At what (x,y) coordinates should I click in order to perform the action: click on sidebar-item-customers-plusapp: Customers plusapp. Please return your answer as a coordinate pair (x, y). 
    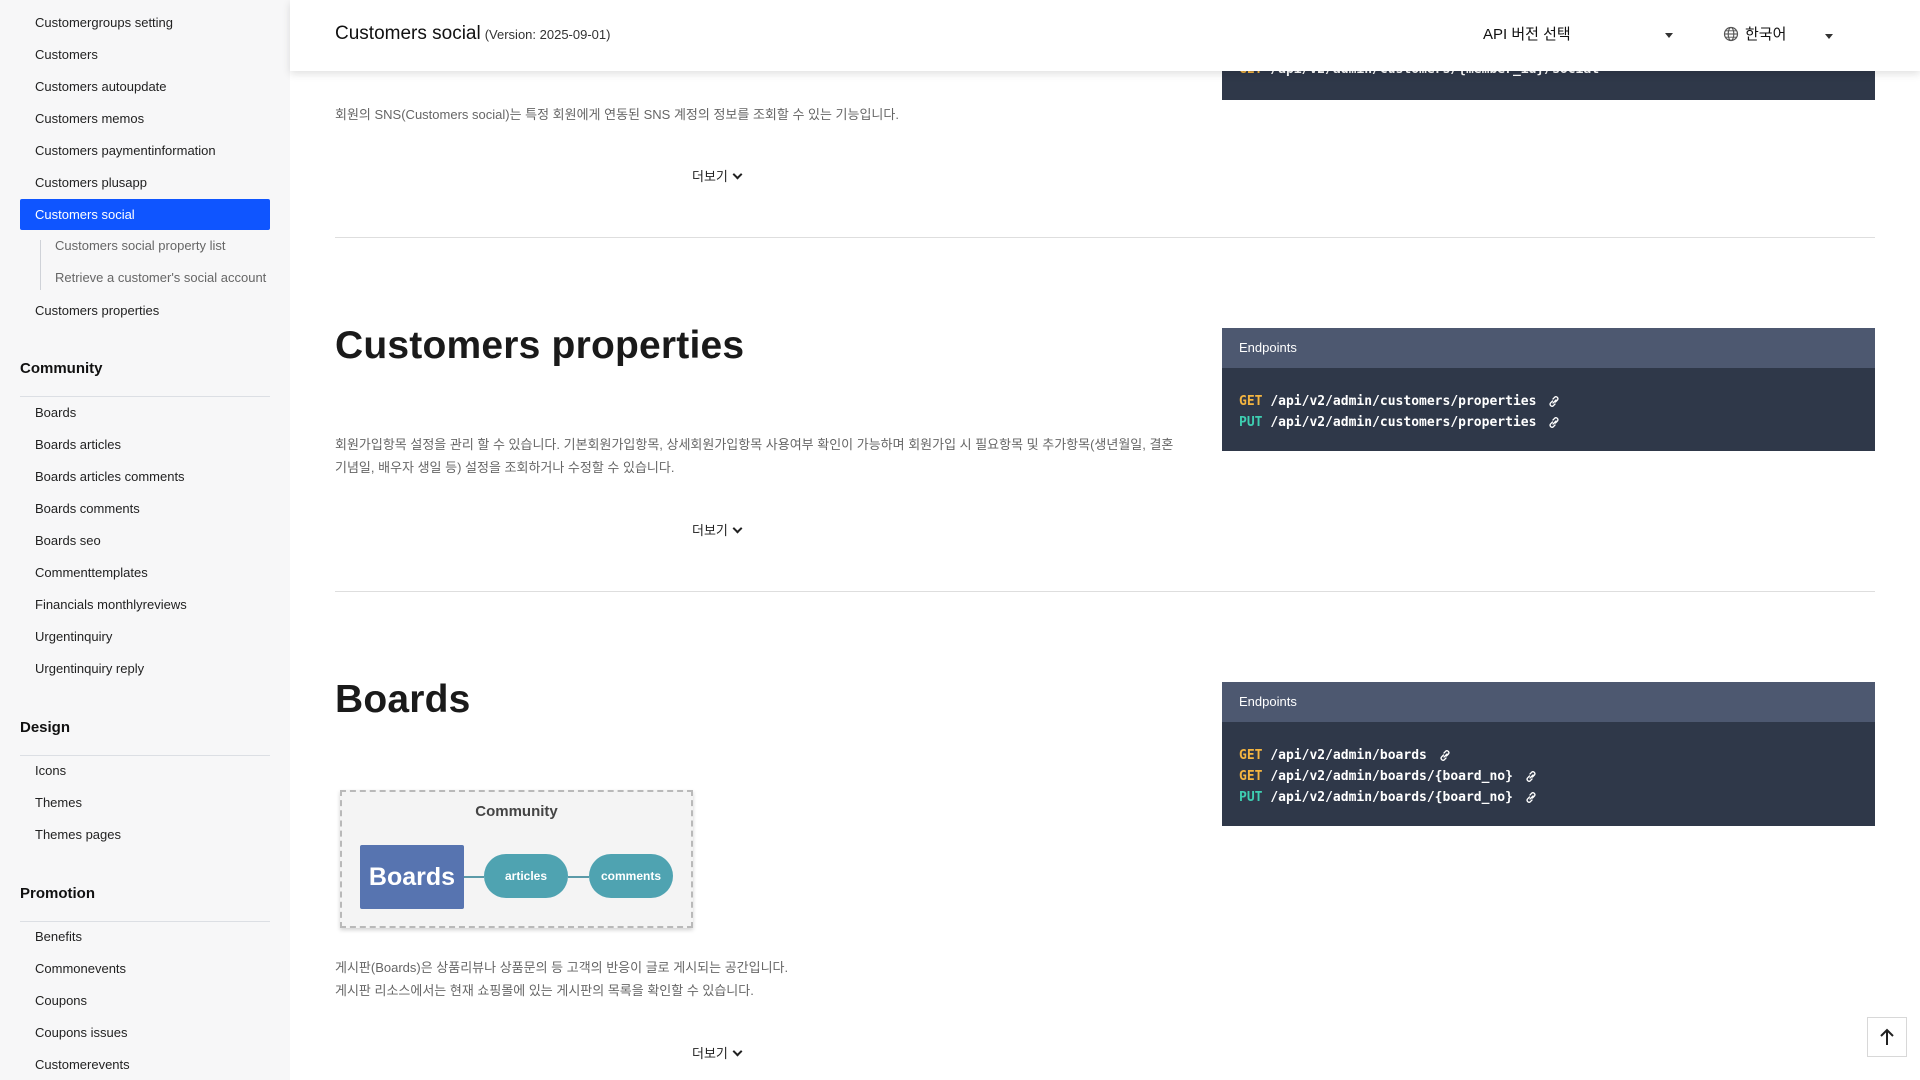
    Looking at the image, I should click on (145, 182).